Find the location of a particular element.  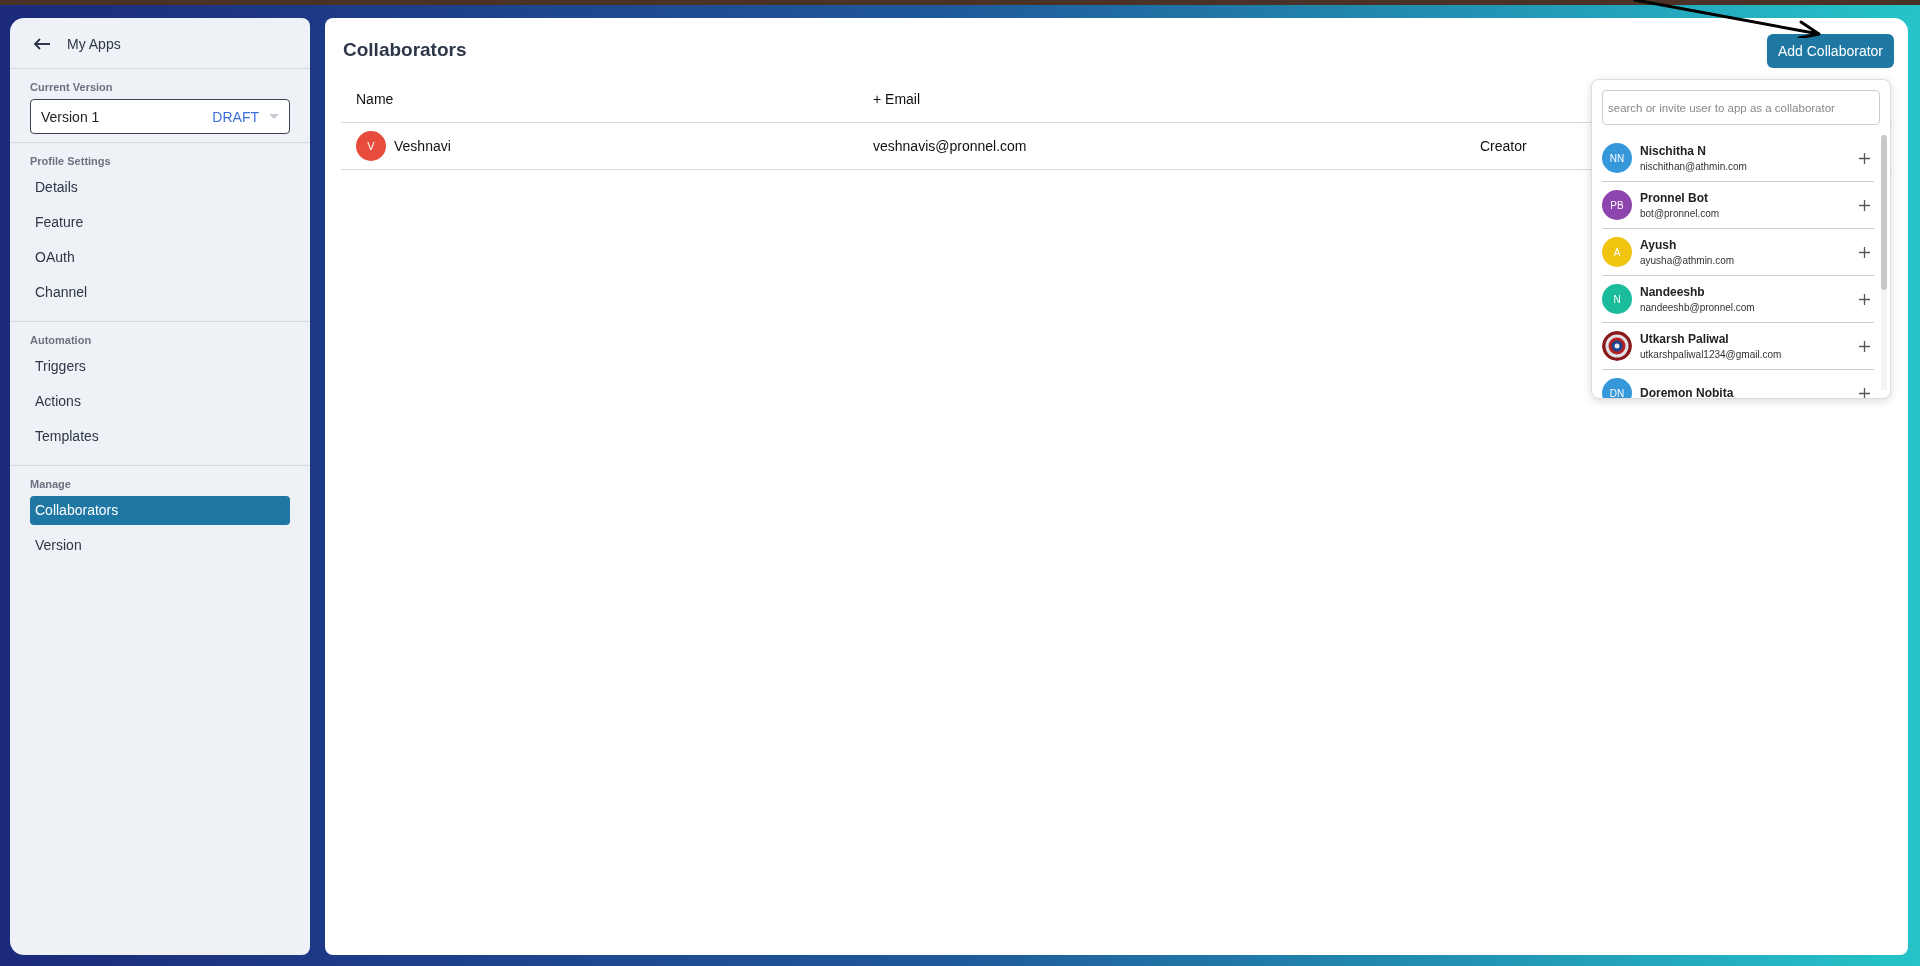

user-email: ayusha@athmin.com is located at coordinates (1688, 260).